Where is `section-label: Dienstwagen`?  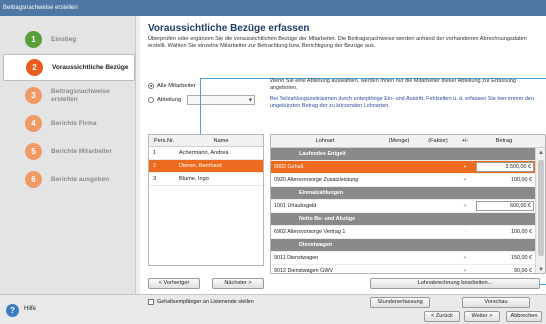
section-label: Dienstwagen is located at coordinates (316, 245).